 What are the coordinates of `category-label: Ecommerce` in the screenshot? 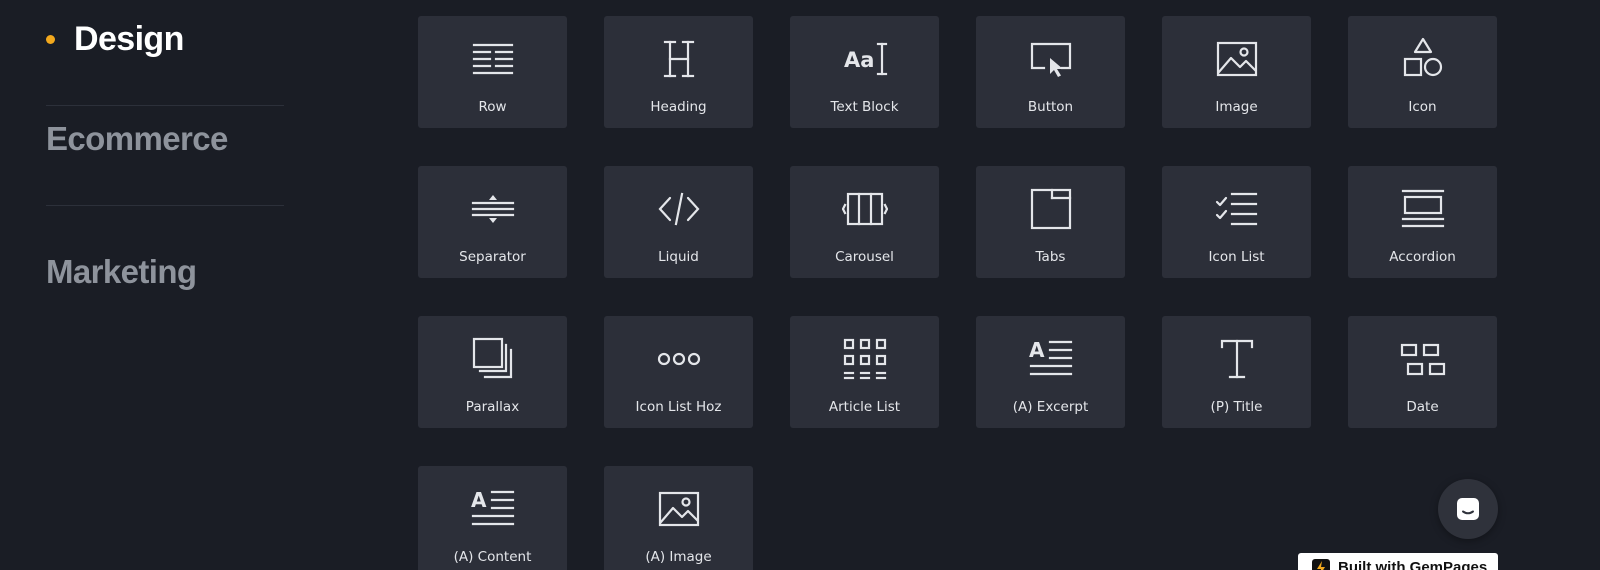 It's located at (137, 138).